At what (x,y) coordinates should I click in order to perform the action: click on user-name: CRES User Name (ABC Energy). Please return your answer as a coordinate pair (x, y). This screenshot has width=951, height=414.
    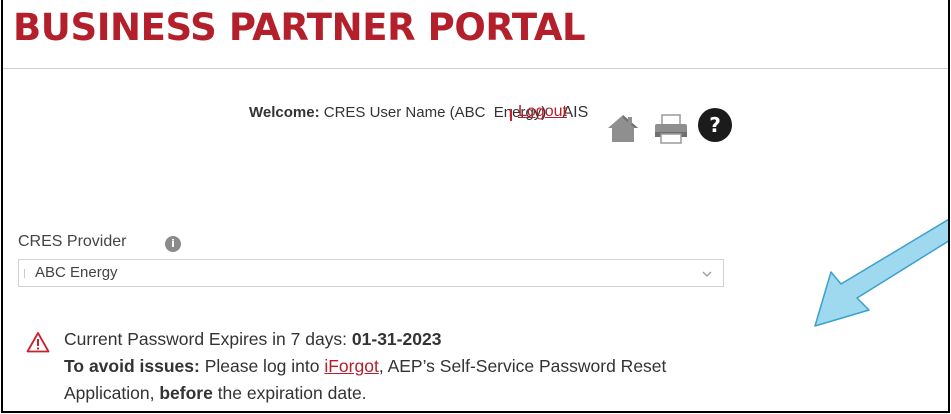
    Looking at the image, I should click on (435, 112).